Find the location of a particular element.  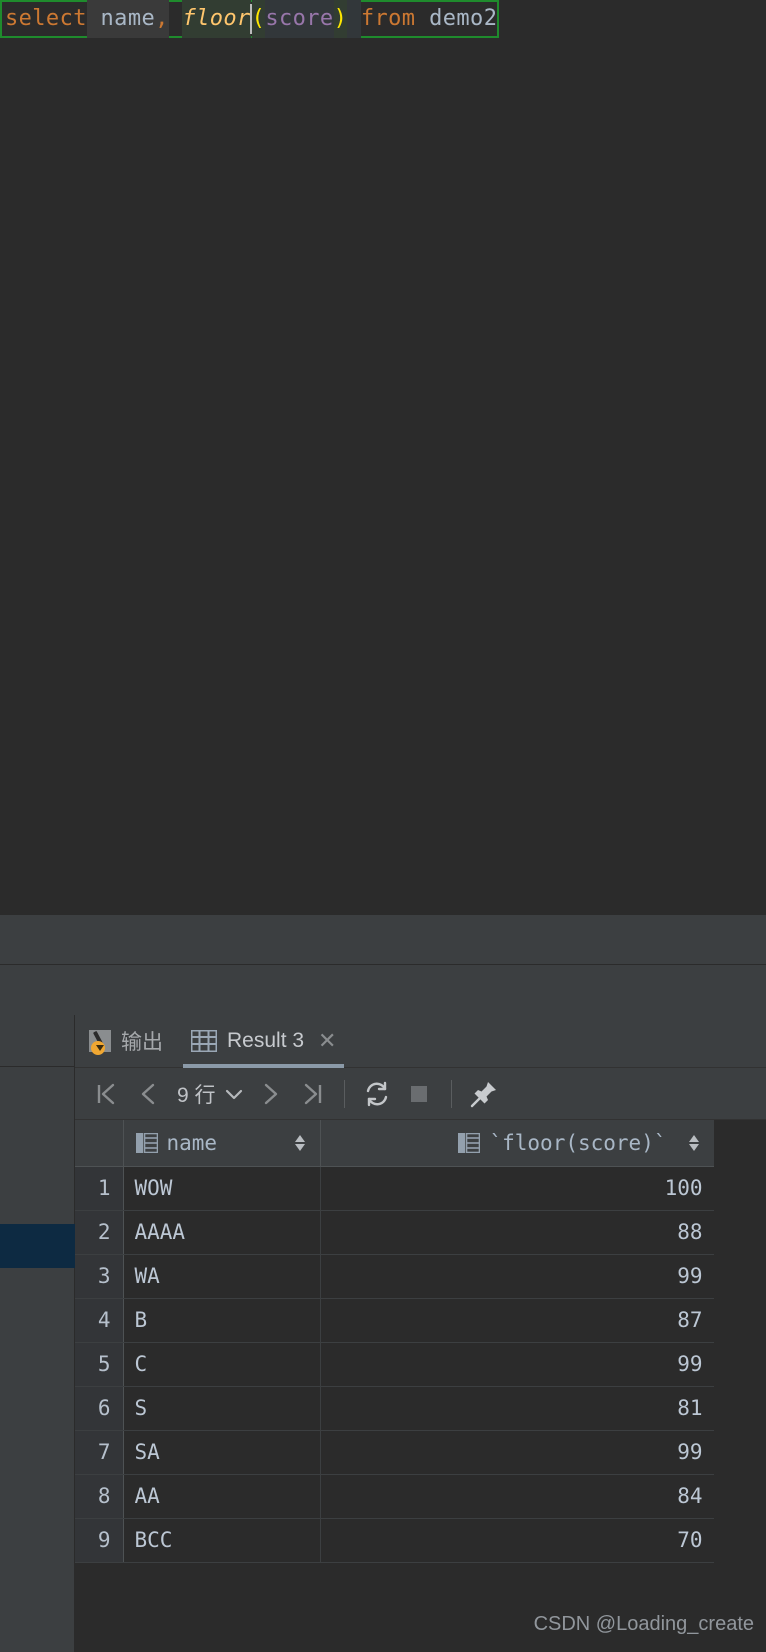

table-row: 1 WOW 100 is located at coordinates (395, 1188).